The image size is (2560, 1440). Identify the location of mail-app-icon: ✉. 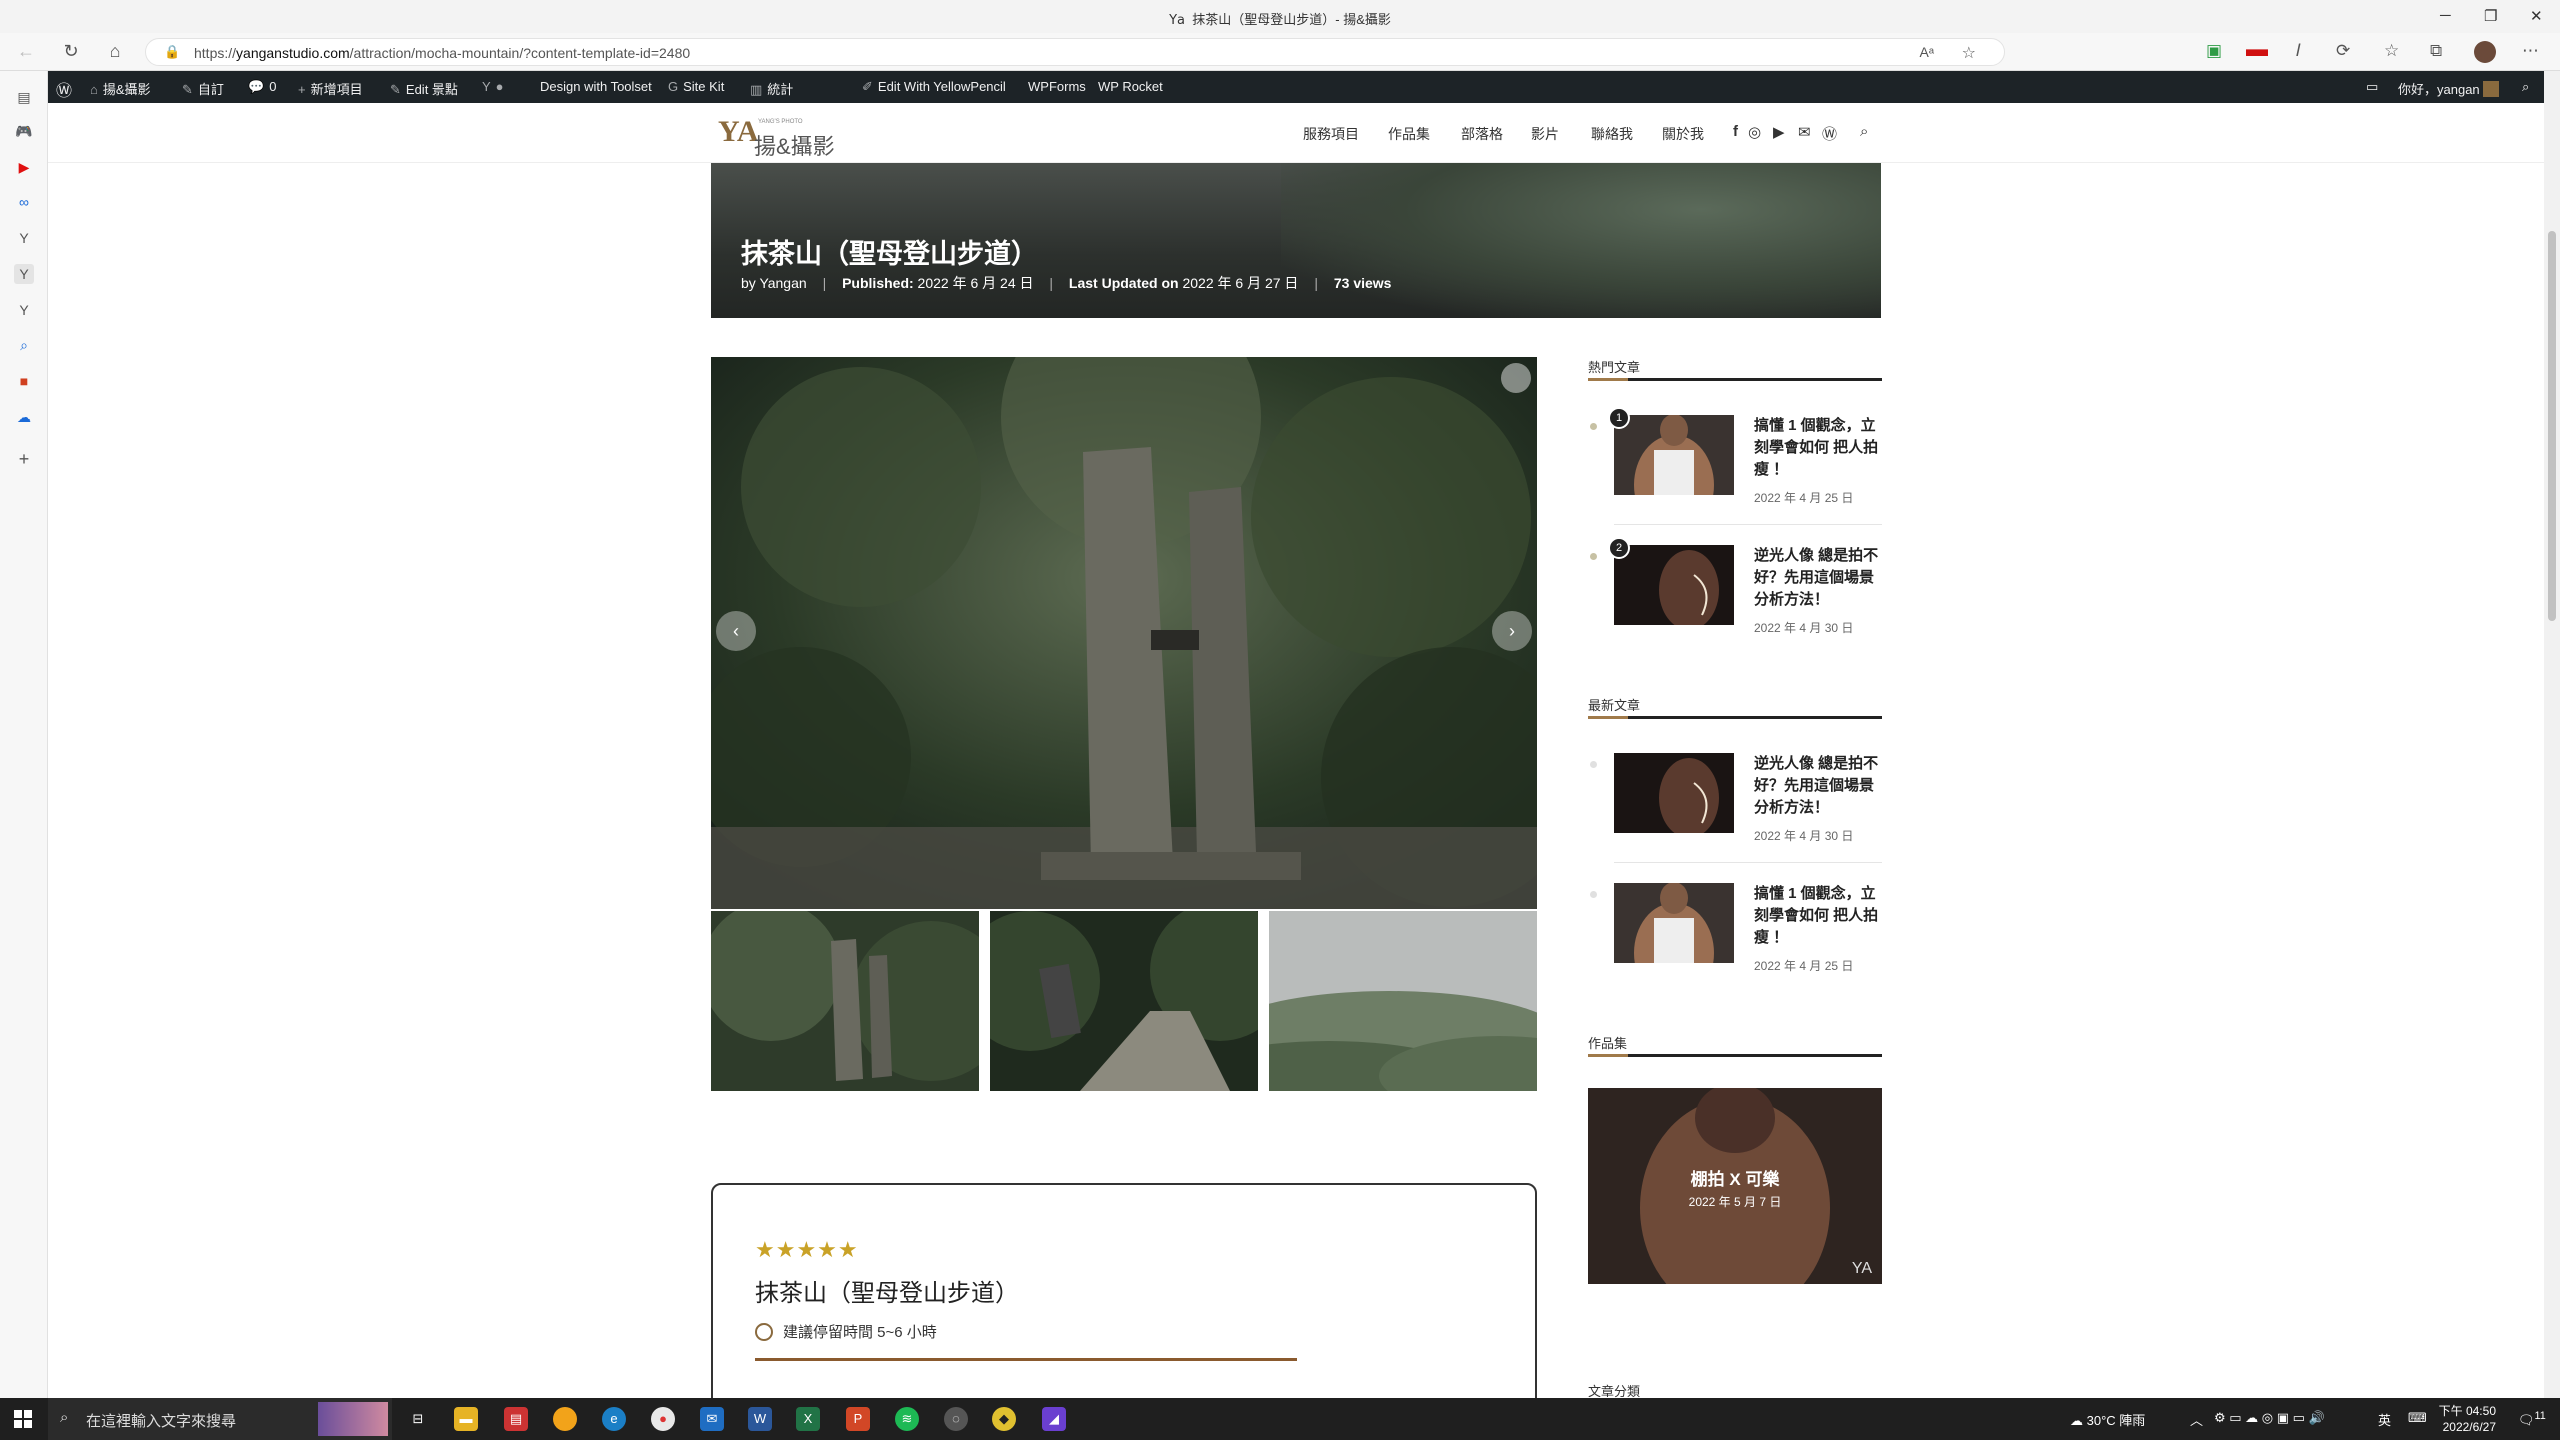
(712, 1419).